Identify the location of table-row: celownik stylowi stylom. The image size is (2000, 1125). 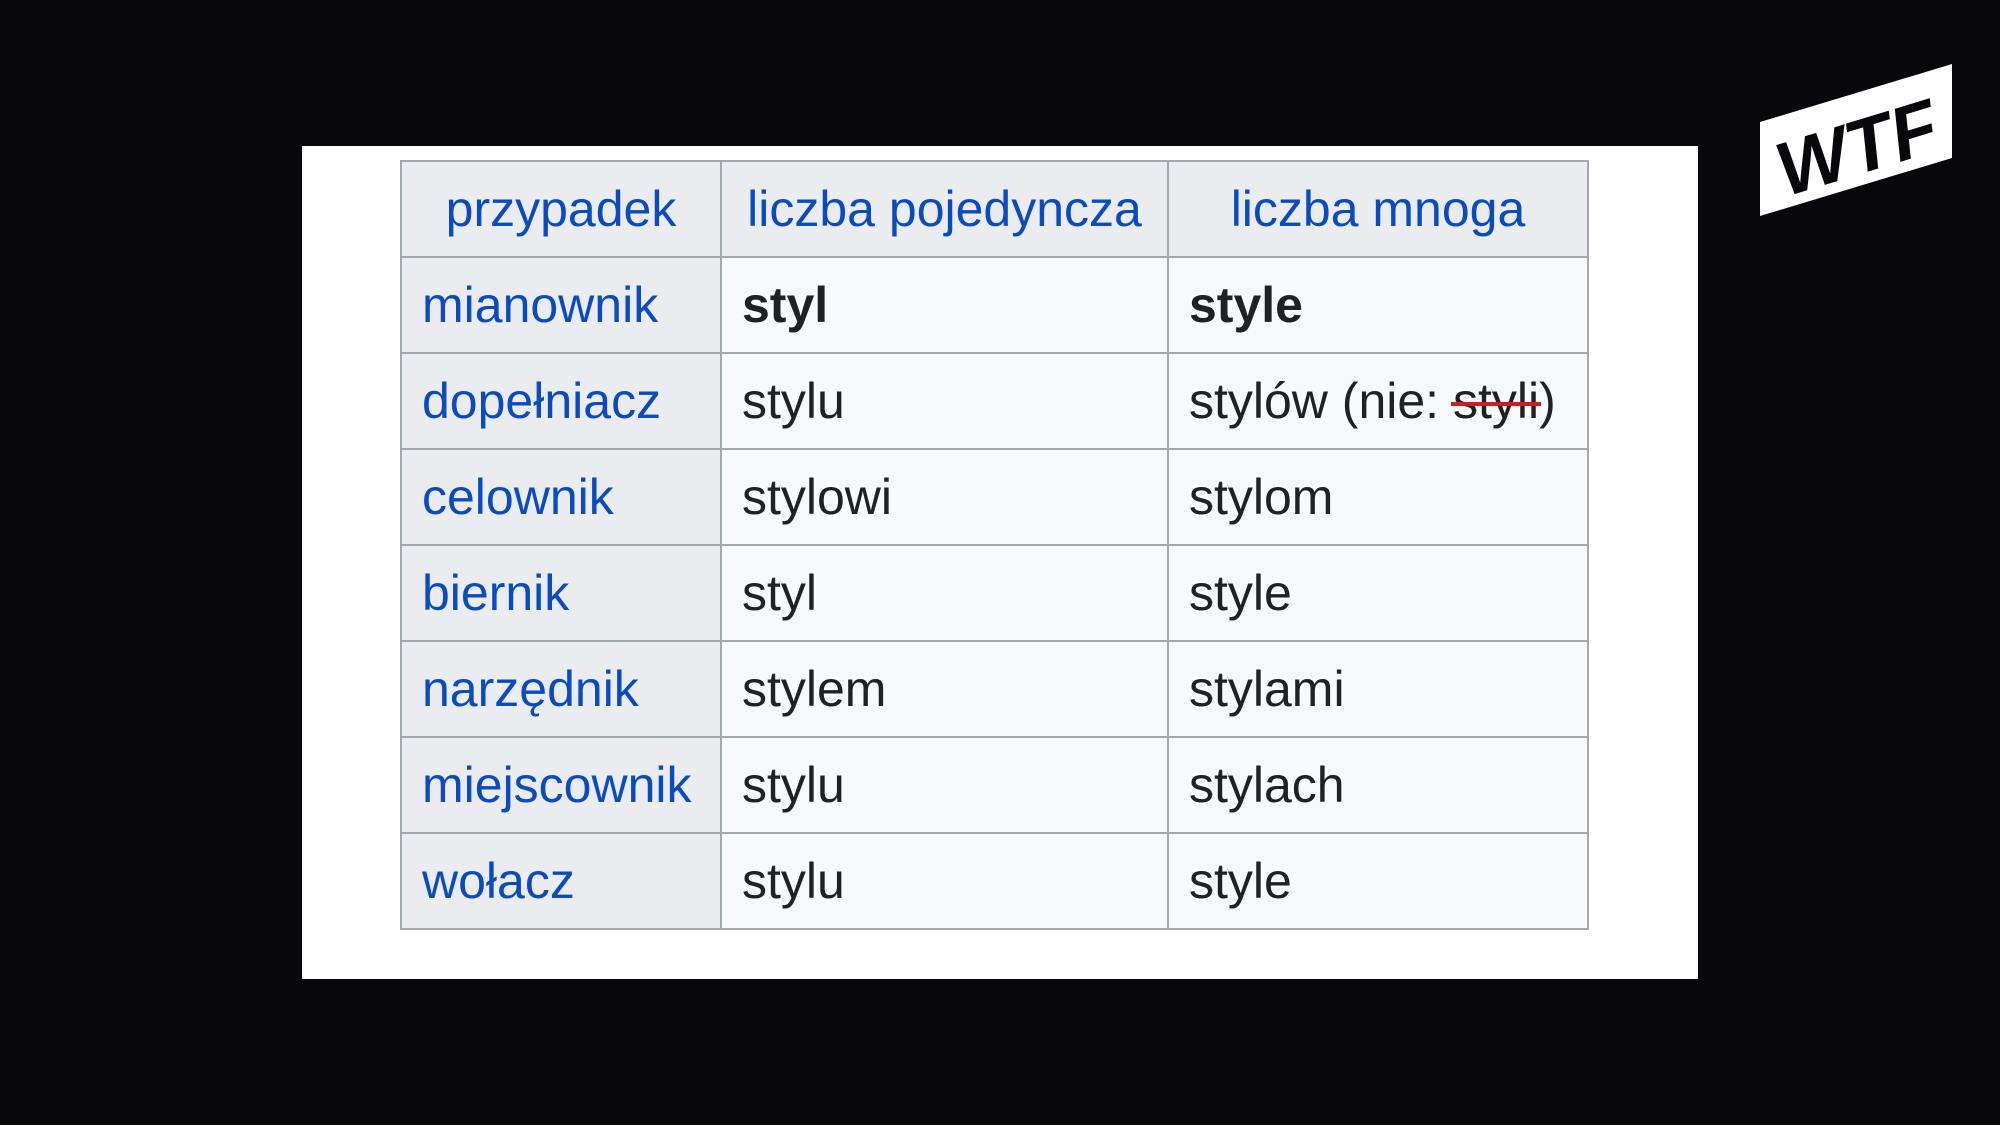
(994, 497).